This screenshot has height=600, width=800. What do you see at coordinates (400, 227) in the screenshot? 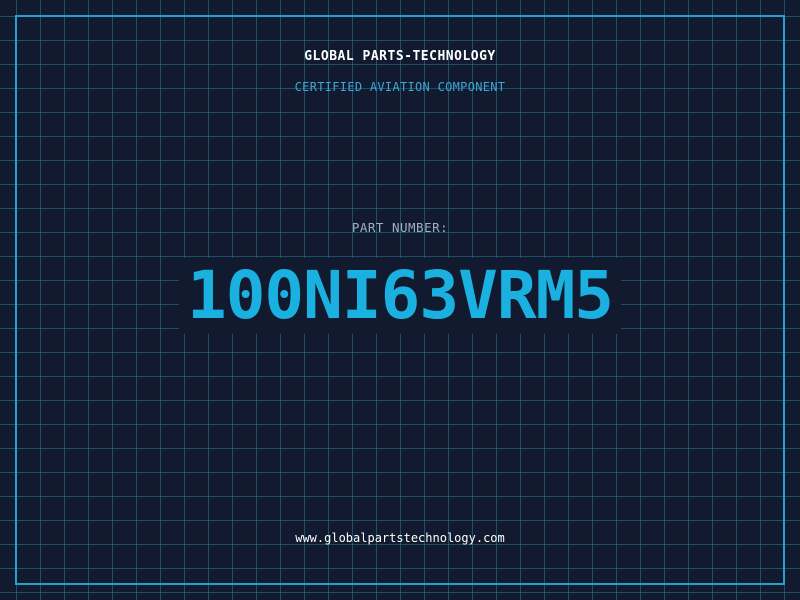
I see `part-number-label: PART NUMBER:` at bounding box center [400, 227].